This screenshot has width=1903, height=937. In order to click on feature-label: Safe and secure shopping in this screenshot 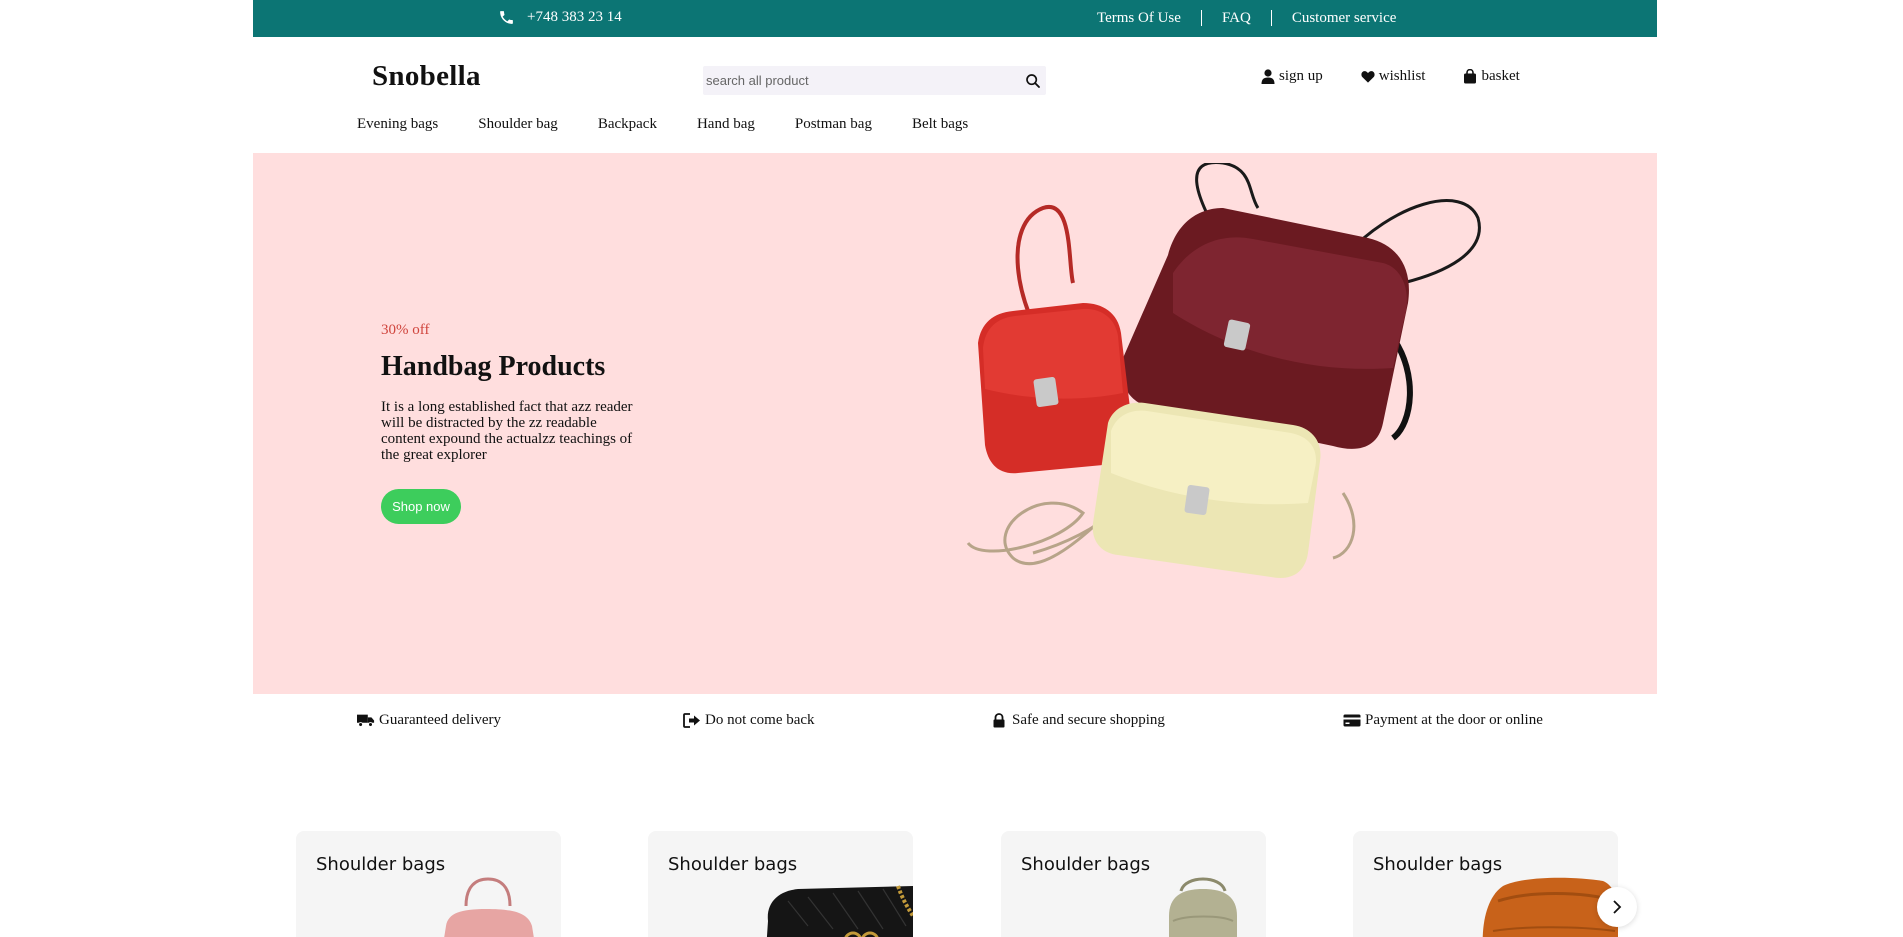, I will do `click(1088, 720)`.